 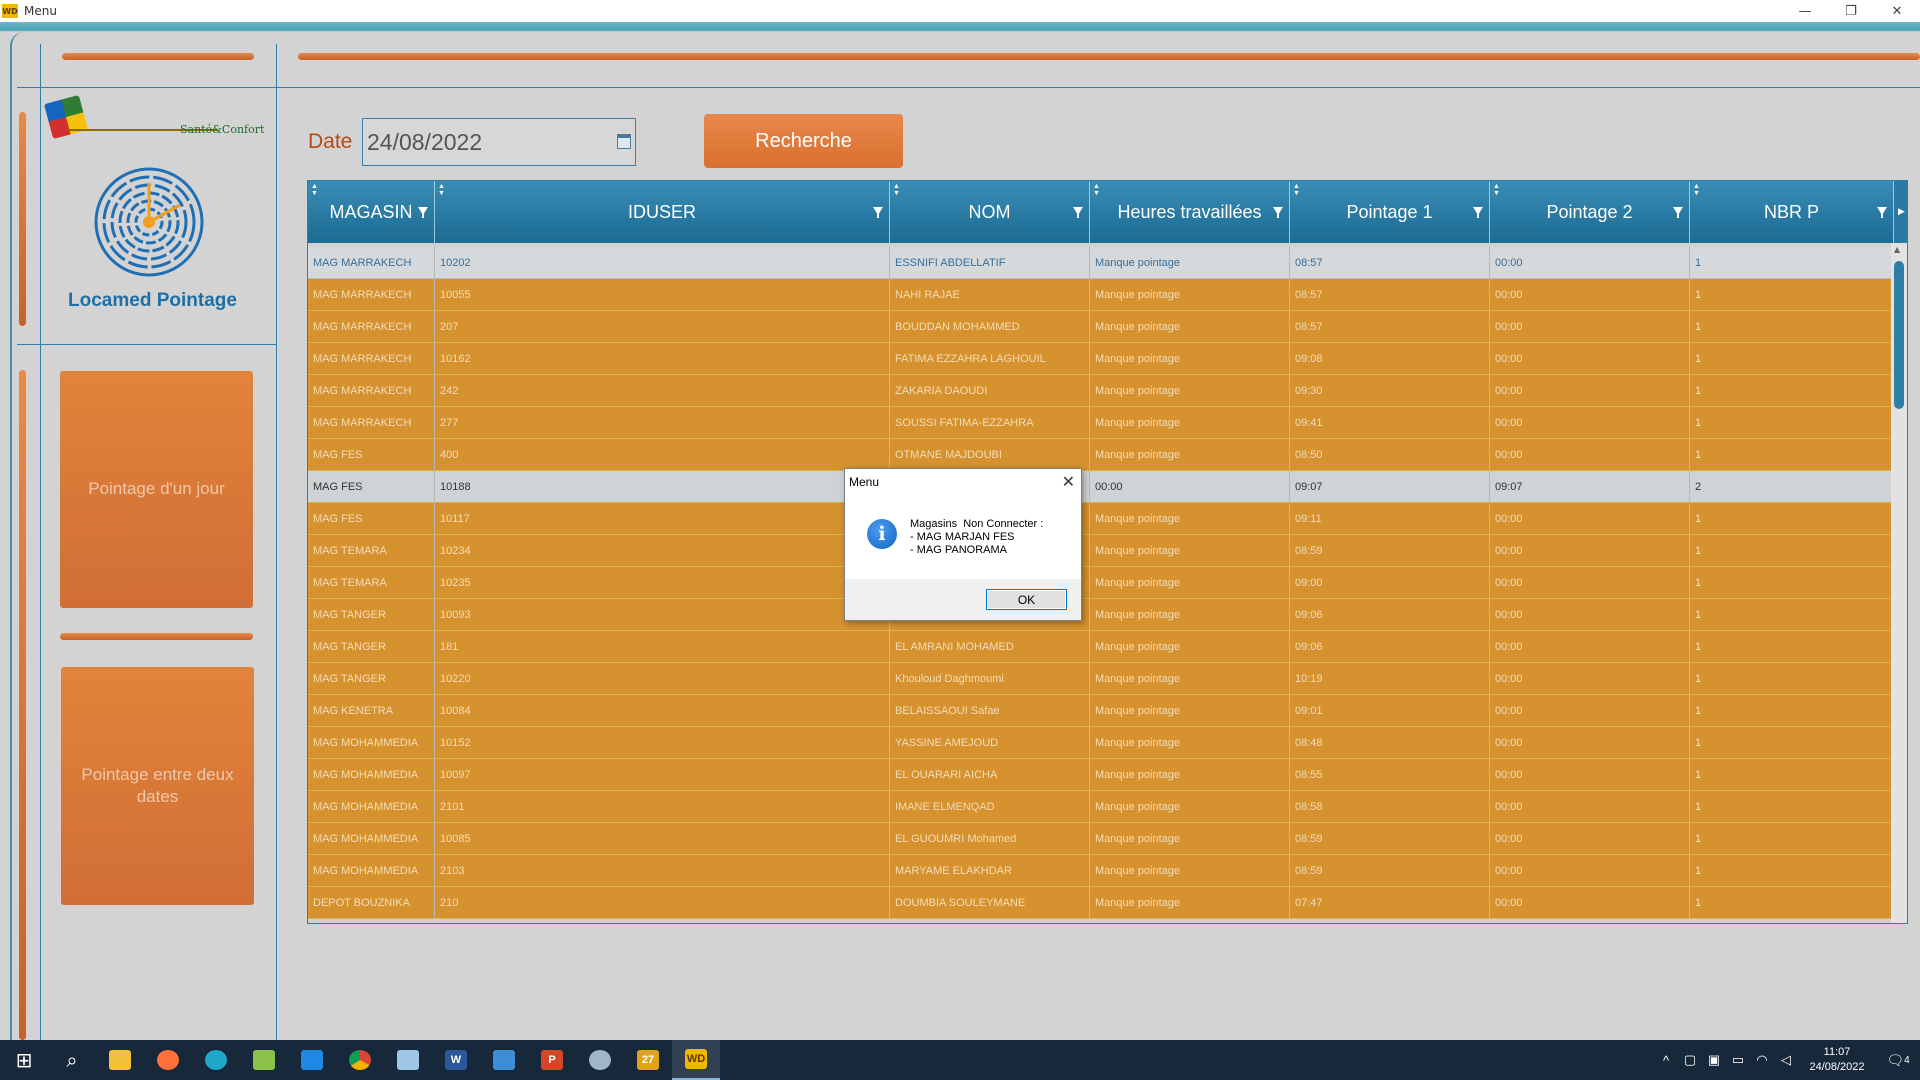 What do you see at coordinates (264, 1060) in the screenshot?
I see `notepad-plus-icon` at bounding box center [264, 1060].